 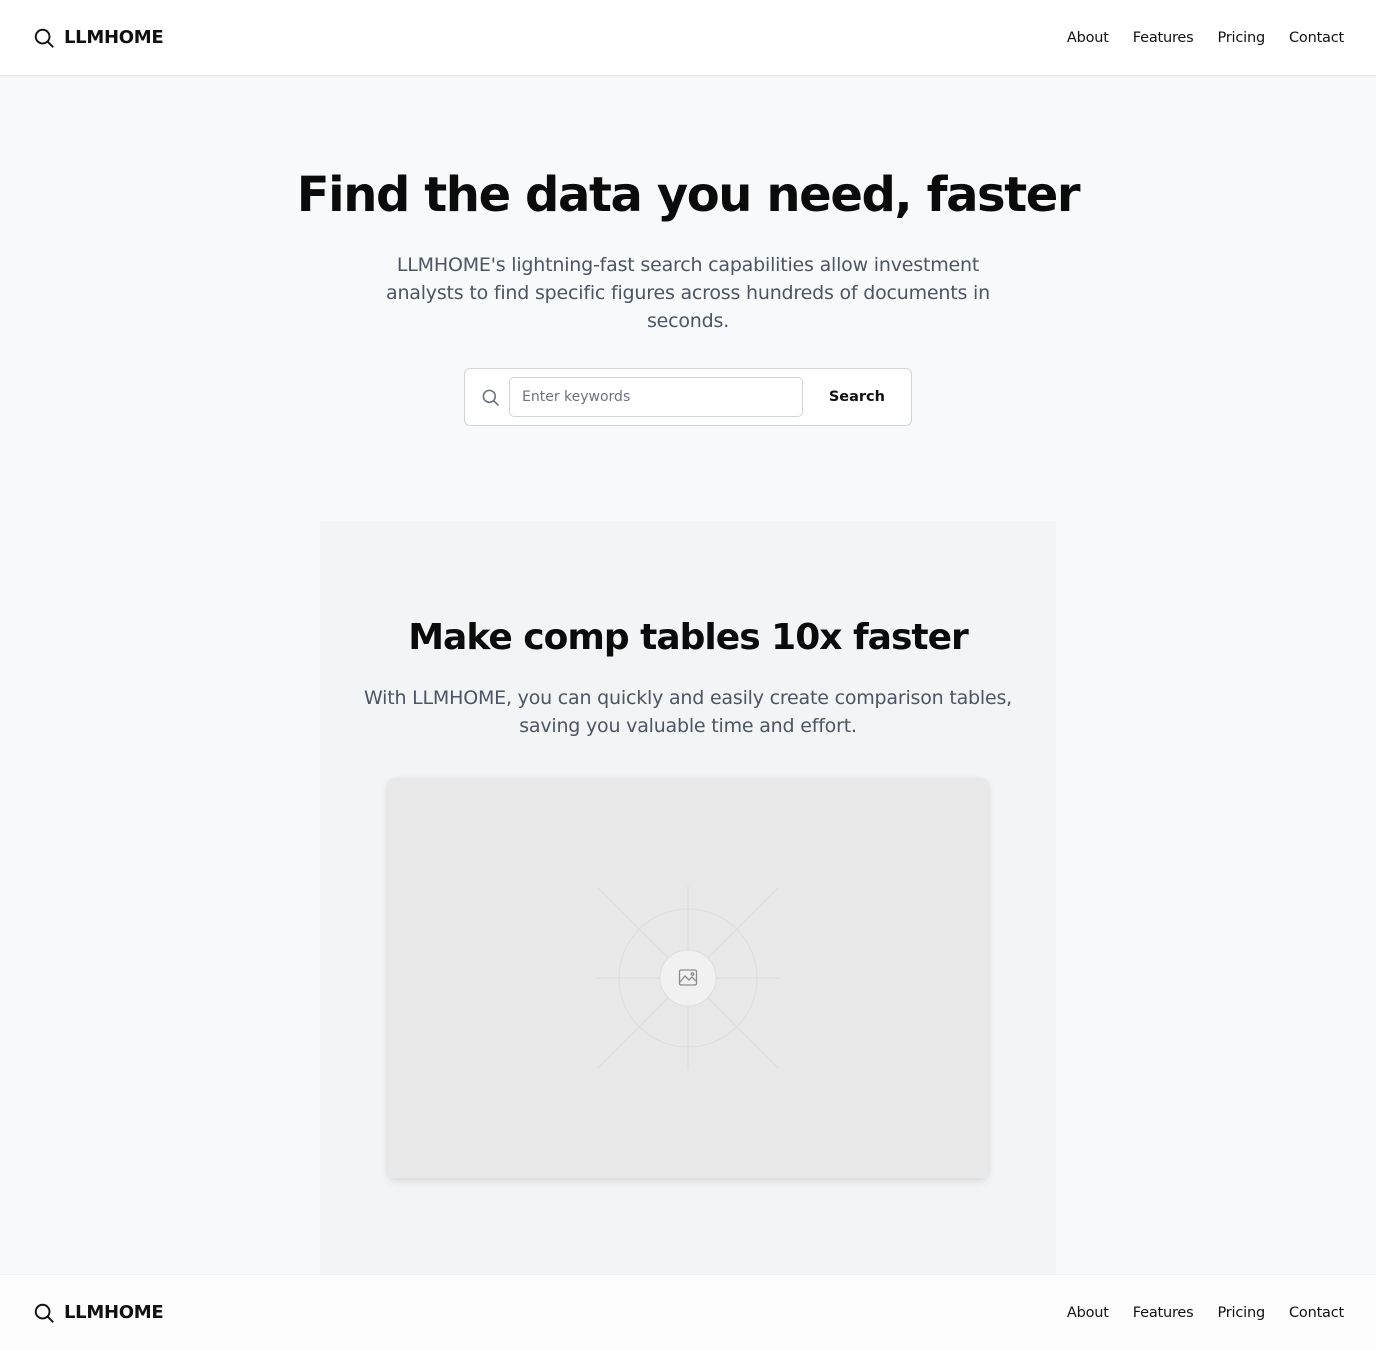 What do you see at coordinates (1088, 38) in the screenshot?
I see `nav-link-about: About` at bounding box center [1088, 38].